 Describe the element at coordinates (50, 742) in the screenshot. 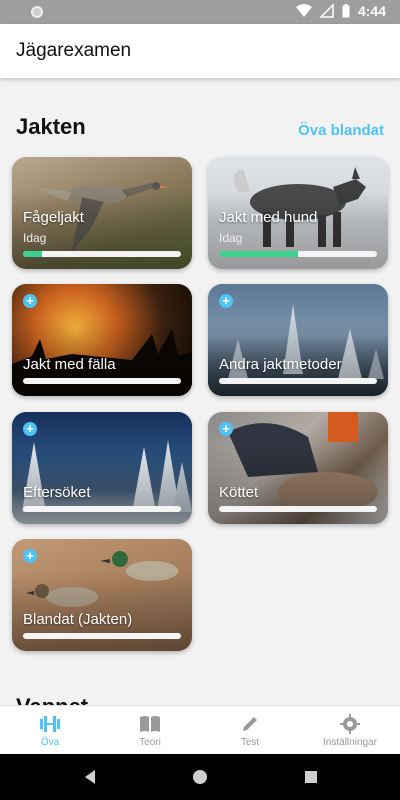

I see `tab-label: Öva` at that location.